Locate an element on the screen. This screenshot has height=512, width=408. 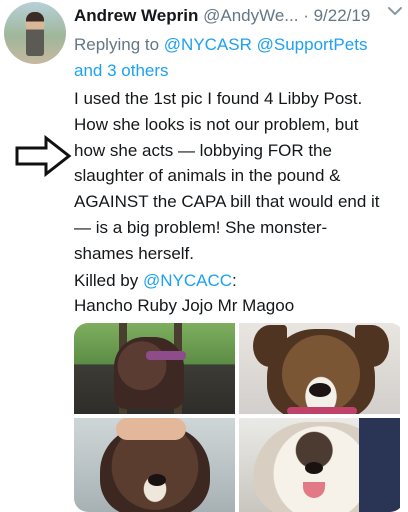
killed-by-label: Killed by is located at coordinates (108, 280).